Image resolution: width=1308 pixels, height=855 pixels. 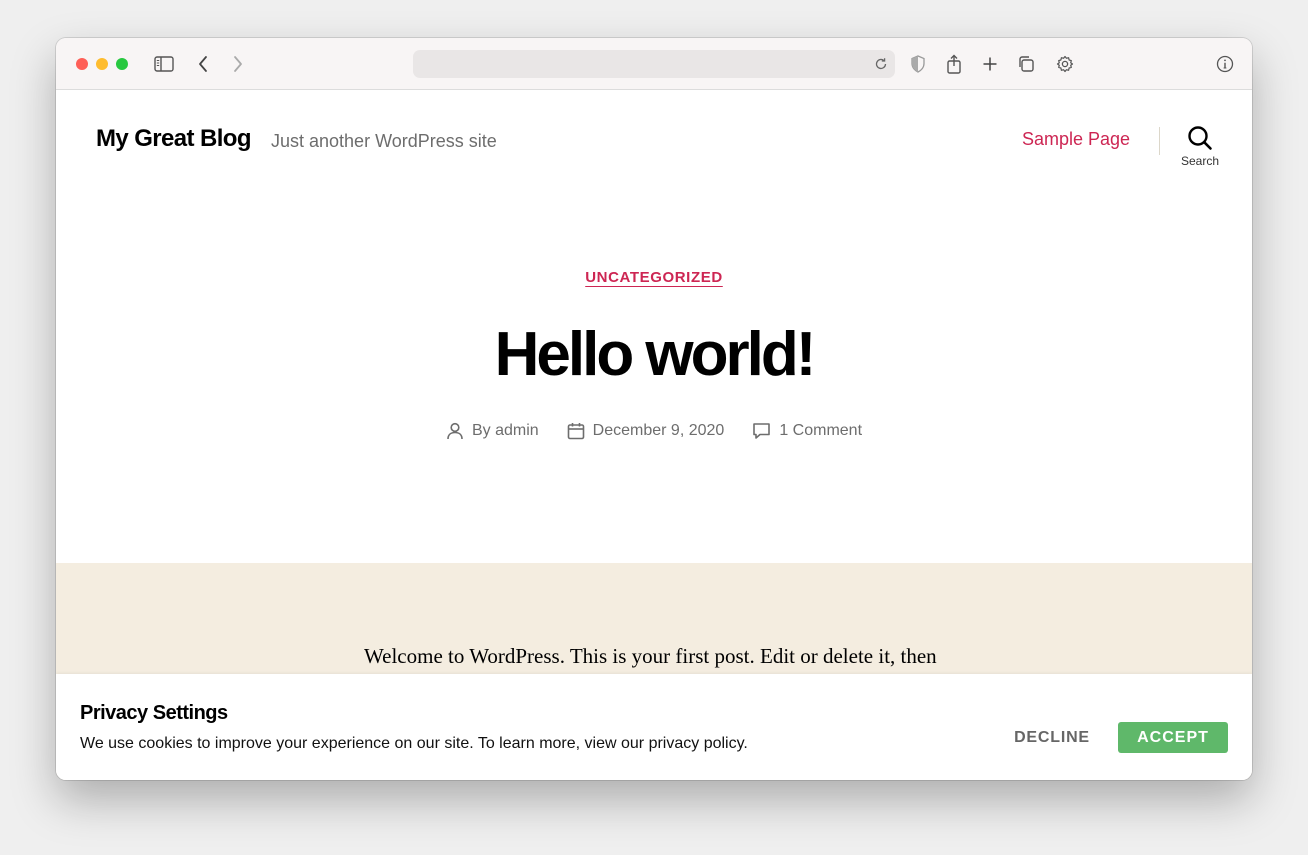 I want to click on browser-toolbar, so click(x=654, y=64).